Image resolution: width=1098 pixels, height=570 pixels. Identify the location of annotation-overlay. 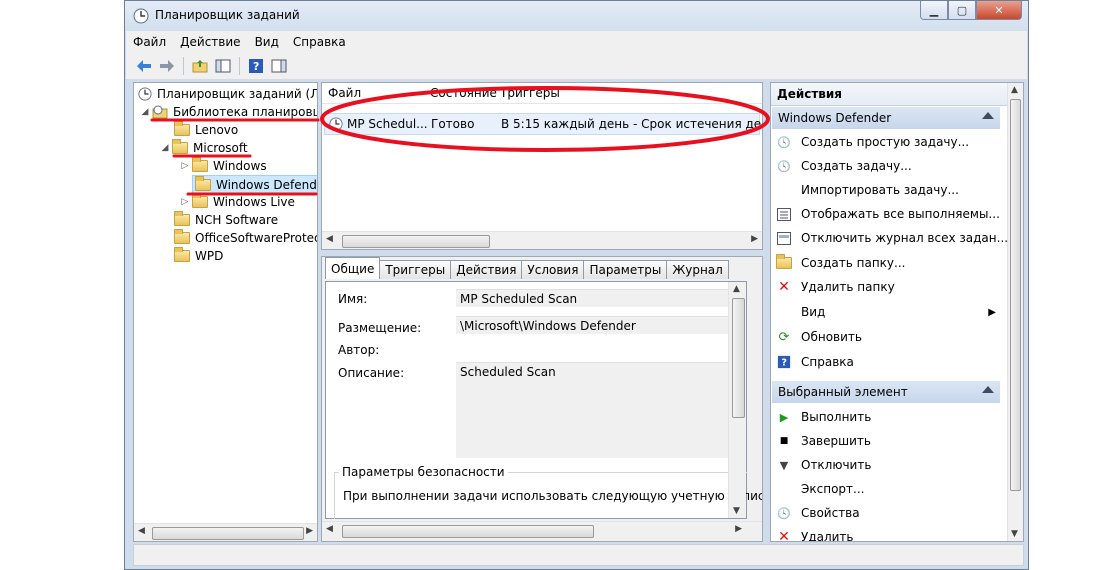
(460, 141).